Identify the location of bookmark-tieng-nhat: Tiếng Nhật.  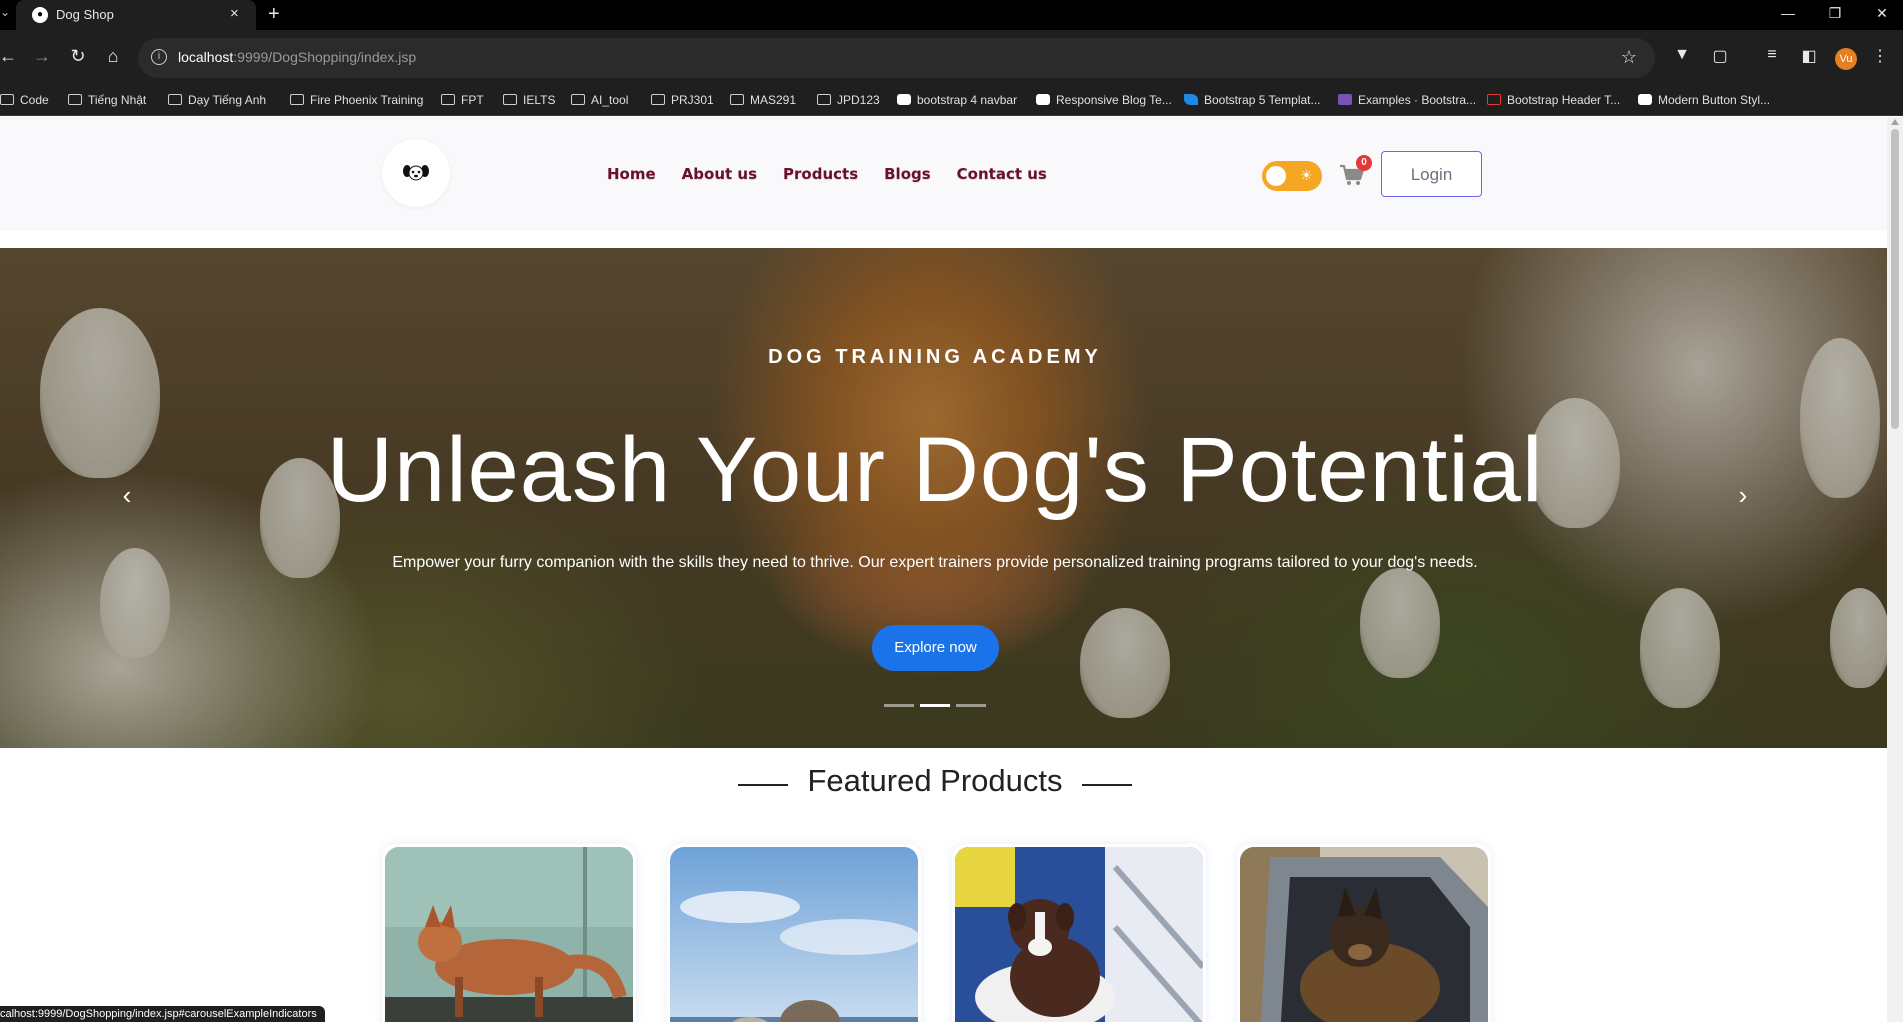
(107, 100).